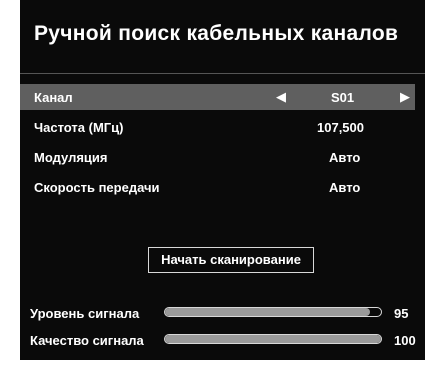 The image size is (425, 371). I want to click on symbol-rate-value: Авто, so click(345, 187).